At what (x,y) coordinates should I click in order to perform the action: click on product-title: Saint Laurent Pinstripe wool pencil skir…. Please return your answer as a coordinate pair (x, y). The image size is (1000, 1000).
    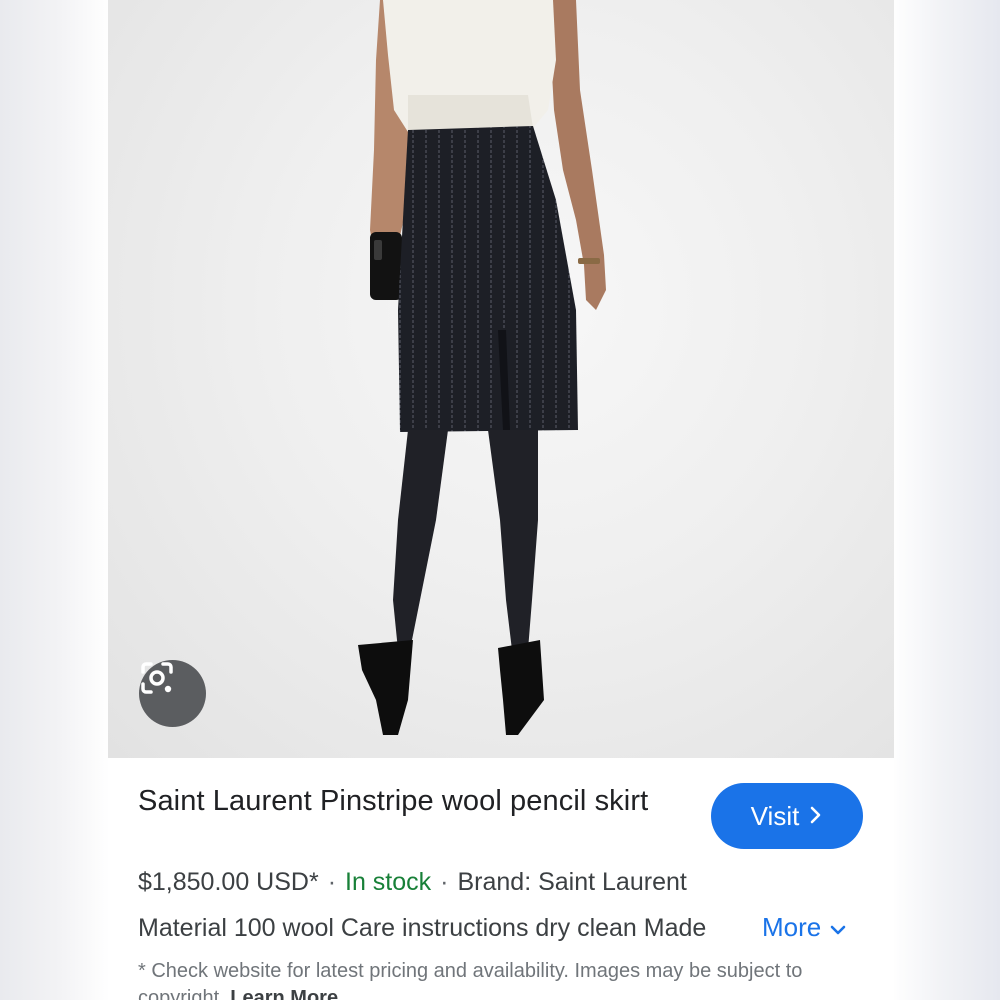
    Looking at the image, I should click on (408, 801).